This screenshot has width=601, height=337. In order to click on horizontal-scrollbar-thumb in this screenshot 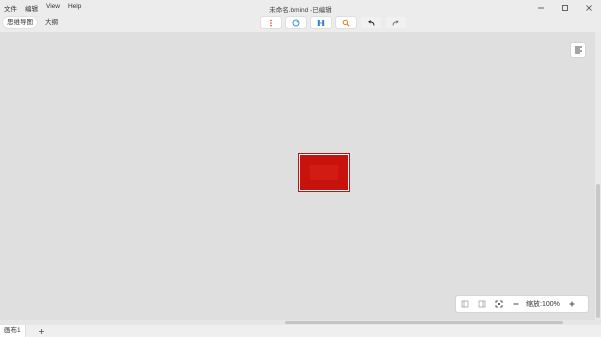, I will do `click(424, 322)`.